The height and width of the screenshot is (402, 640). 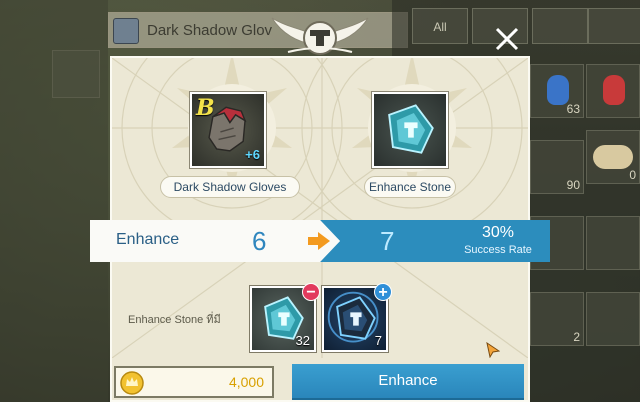 What do you see at coordinates (498, 232) in the screenshot?
I see `success-rate-value: 30%` at bounding box center [498, 232].